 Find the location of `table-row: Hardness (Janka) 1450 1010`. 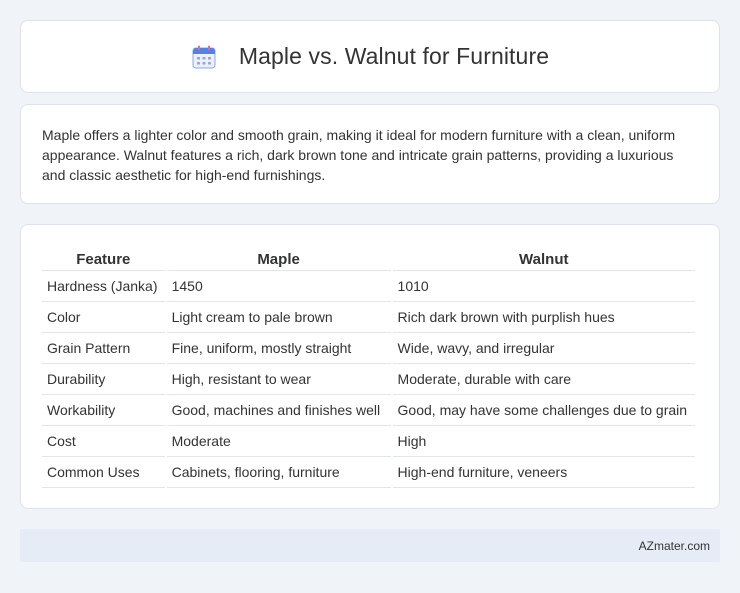

table-row: Hardness (Janka) 1450 1010 is located at coordinates (368, 286).